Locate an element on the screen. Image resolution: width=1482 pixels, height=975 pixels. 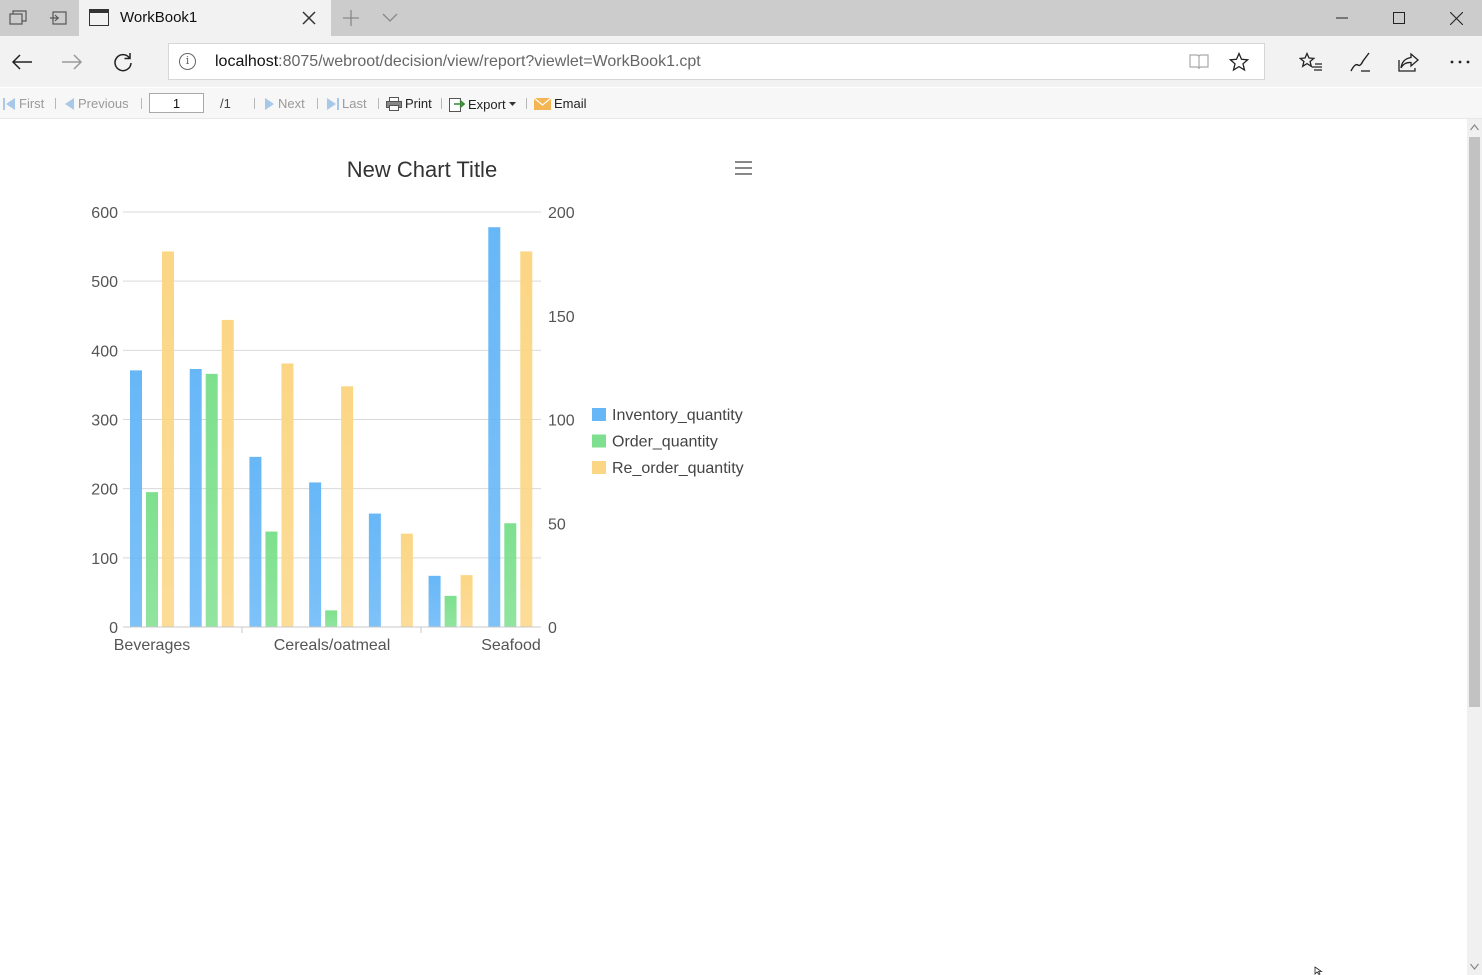
scroll-up-icon is located at coordinates (1474, 127).